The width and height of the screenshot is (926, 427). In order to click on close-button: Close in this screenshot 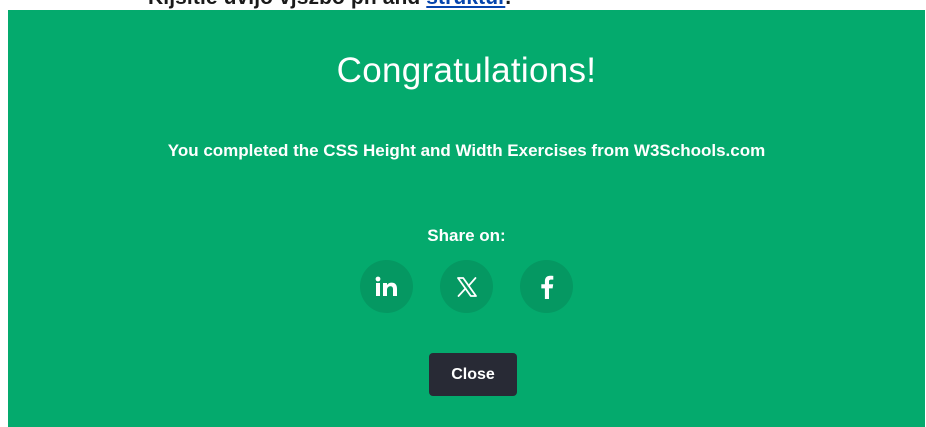, I will do `click(473, 374)`.